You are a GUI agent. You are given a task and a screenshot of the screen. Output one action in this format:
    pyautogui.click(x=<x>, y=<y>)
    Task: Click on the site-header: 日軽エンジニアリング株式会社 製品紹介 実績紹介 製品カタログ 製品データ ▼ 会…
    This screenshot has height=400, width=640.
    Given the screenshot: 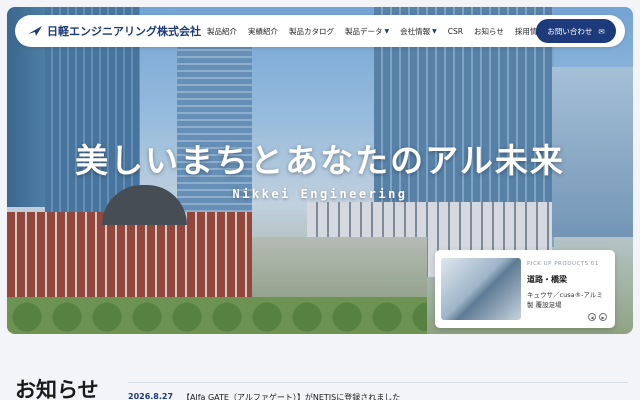 What is the action you would take?
    pyautogui.click(x=320, y=31)
    